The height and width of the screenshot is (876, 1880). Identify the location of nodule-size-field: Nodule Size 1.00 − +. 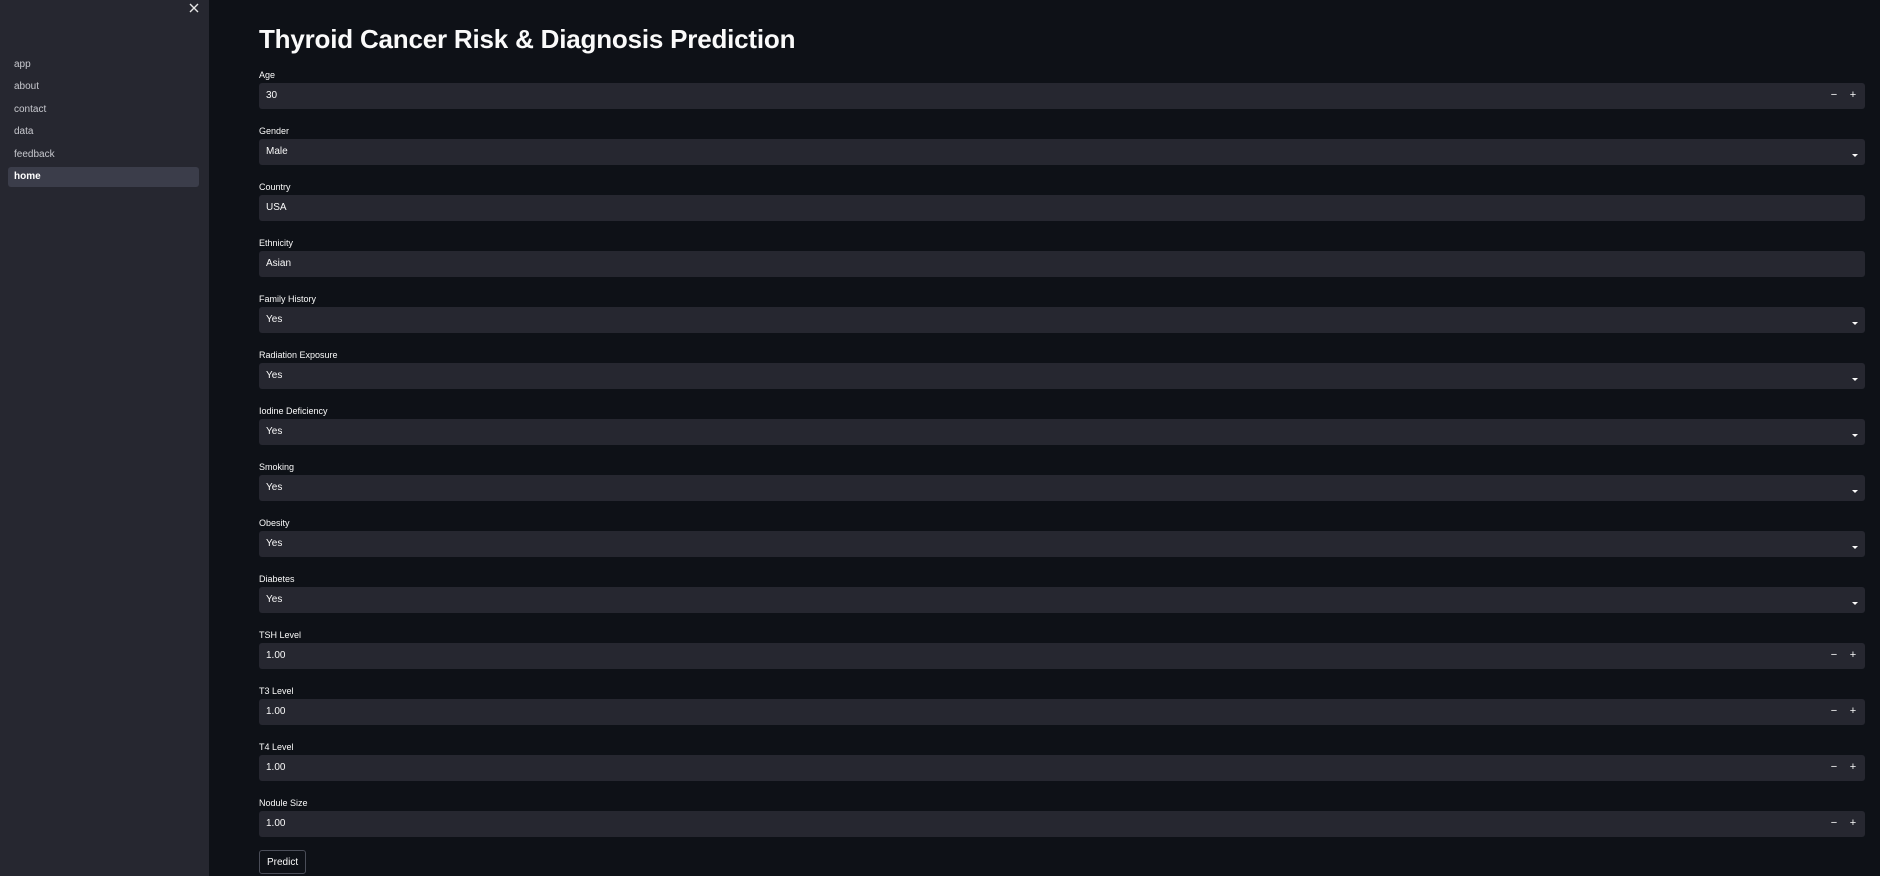
(1062, 826).